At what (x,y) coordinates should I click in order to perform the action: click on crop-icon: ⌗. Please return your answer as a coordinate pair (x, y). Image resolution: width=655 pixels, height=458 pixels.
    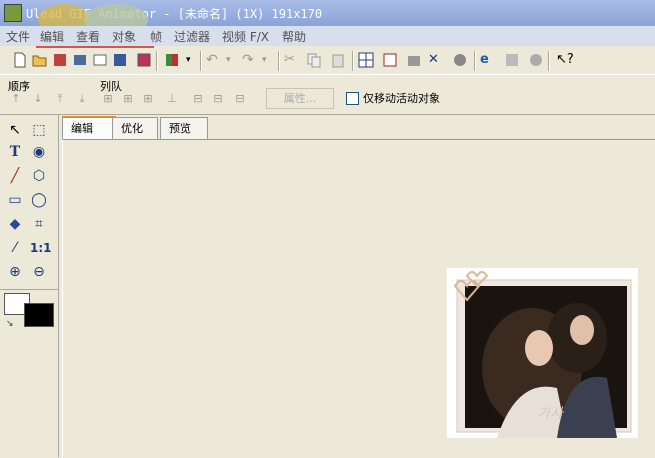
    Looking at the image, I should click on (39, 224).